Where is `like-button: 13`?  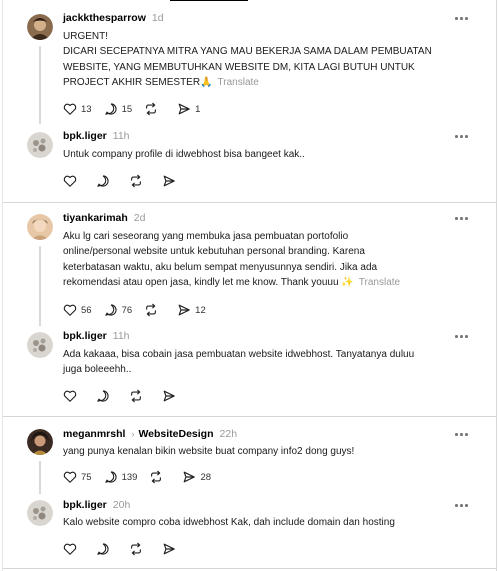
like-button: 13 is located at coordinates (77, 109).